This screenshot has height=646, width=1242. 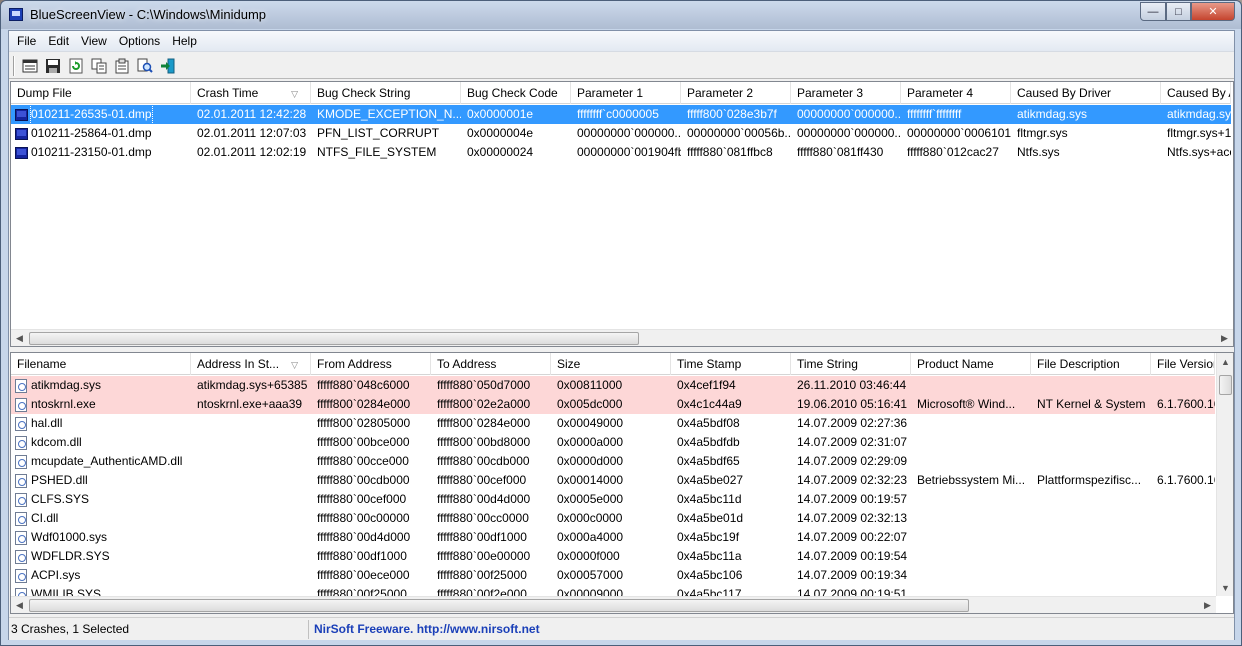 What do you see at coordinates (709, 499) in the screenshot?
I see `driver_list-cell: 0x4a5bc11d` at bounding box center [709, 499].